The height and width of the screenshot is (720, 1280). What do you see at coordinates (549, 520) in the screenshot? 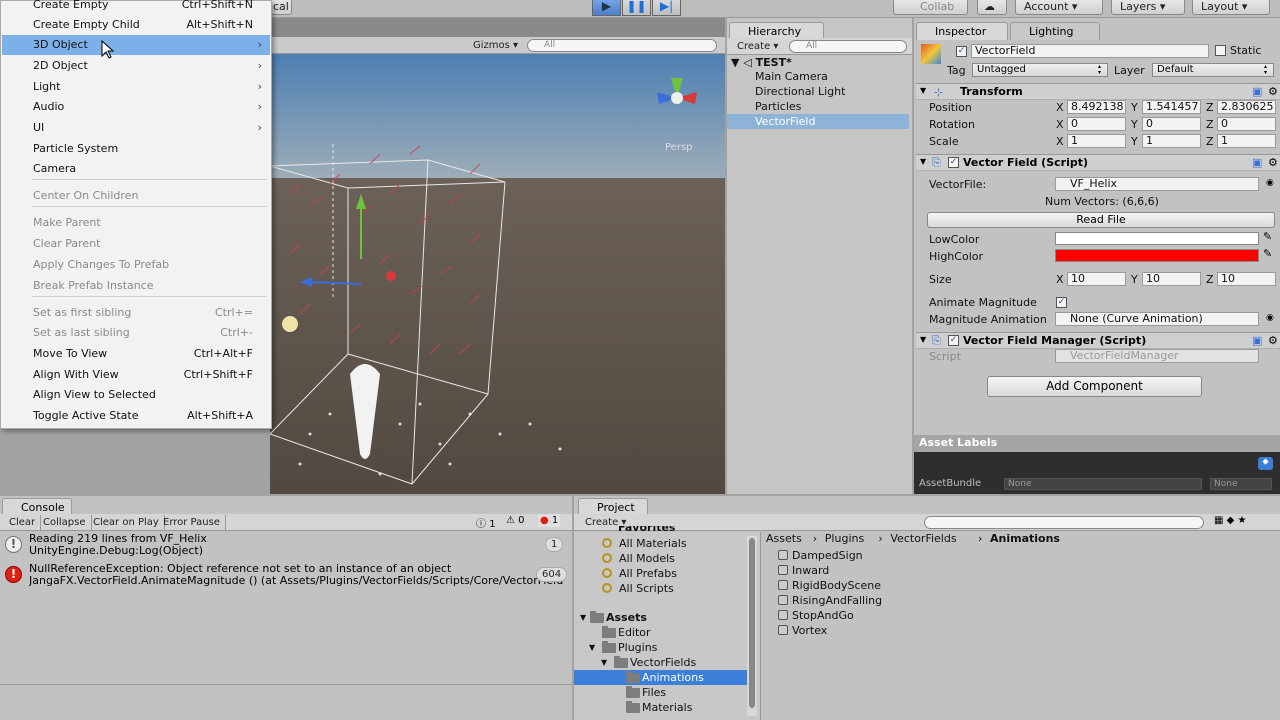
I see `error-count-toggle: ● 1` at bounding box center [549, 520].